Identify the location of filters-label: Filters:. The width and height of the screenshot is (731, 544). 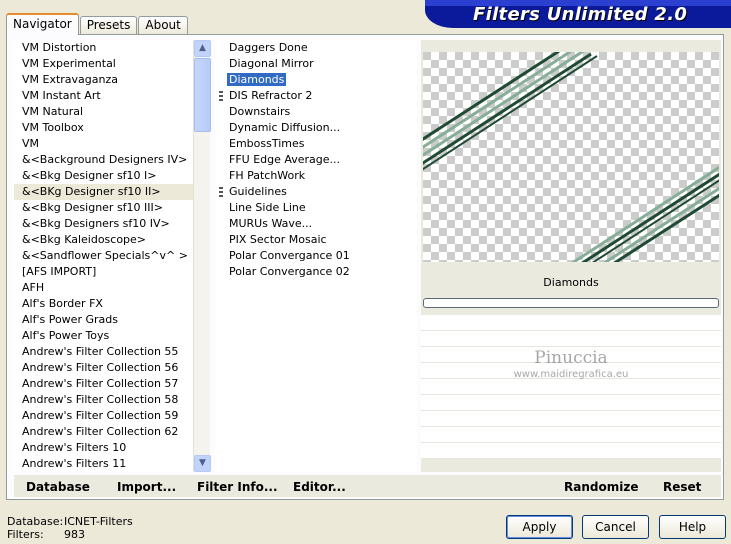
(25, 534).